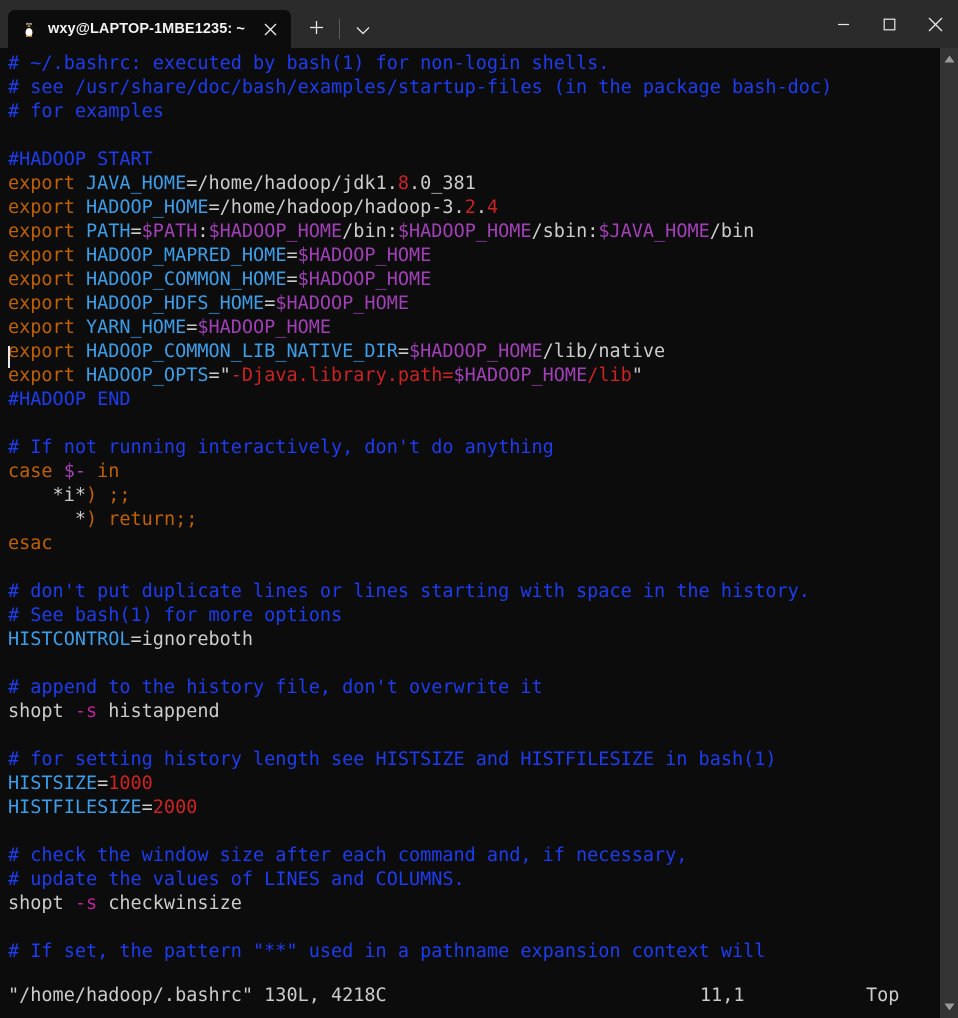  What do you see at coordinates (75, 807) in the screenshot?
I see `code-span: HISTFILESIZE` at bounding box center [75, 807].